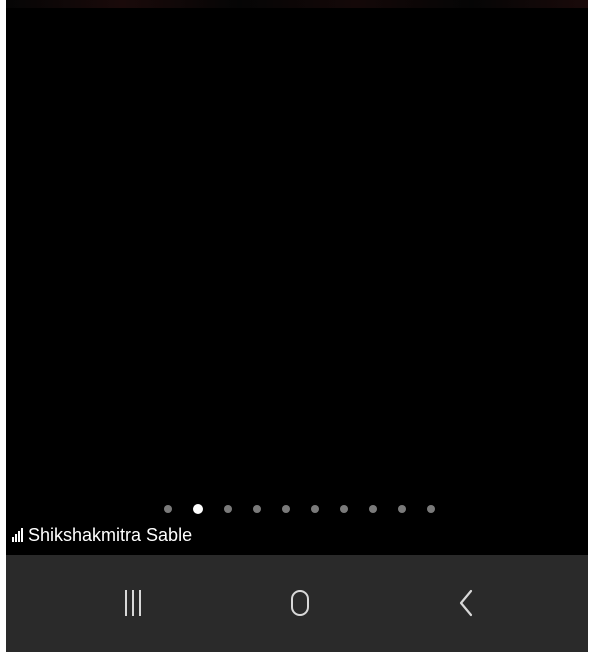 The width and height of the screenshot is (594, 652). What do you see at coordinates (17, 535) in the screenshot?
I see `signal-bars-icon` at bounding box center [17, 535].